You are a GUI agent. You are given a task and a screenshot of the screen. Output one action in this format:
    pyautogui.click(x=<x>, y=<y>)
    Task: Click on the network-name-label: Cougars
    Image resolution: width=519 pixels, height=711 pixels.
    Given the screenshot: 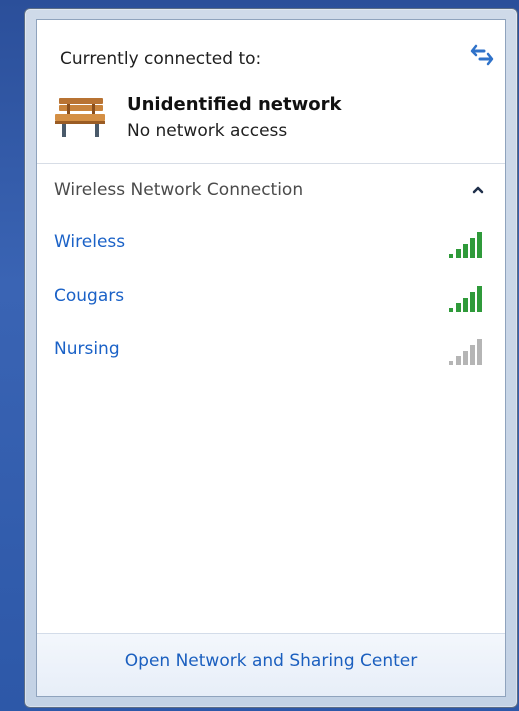 What is the action you would take?
    pyautogui.click(x=89, y=295)
    